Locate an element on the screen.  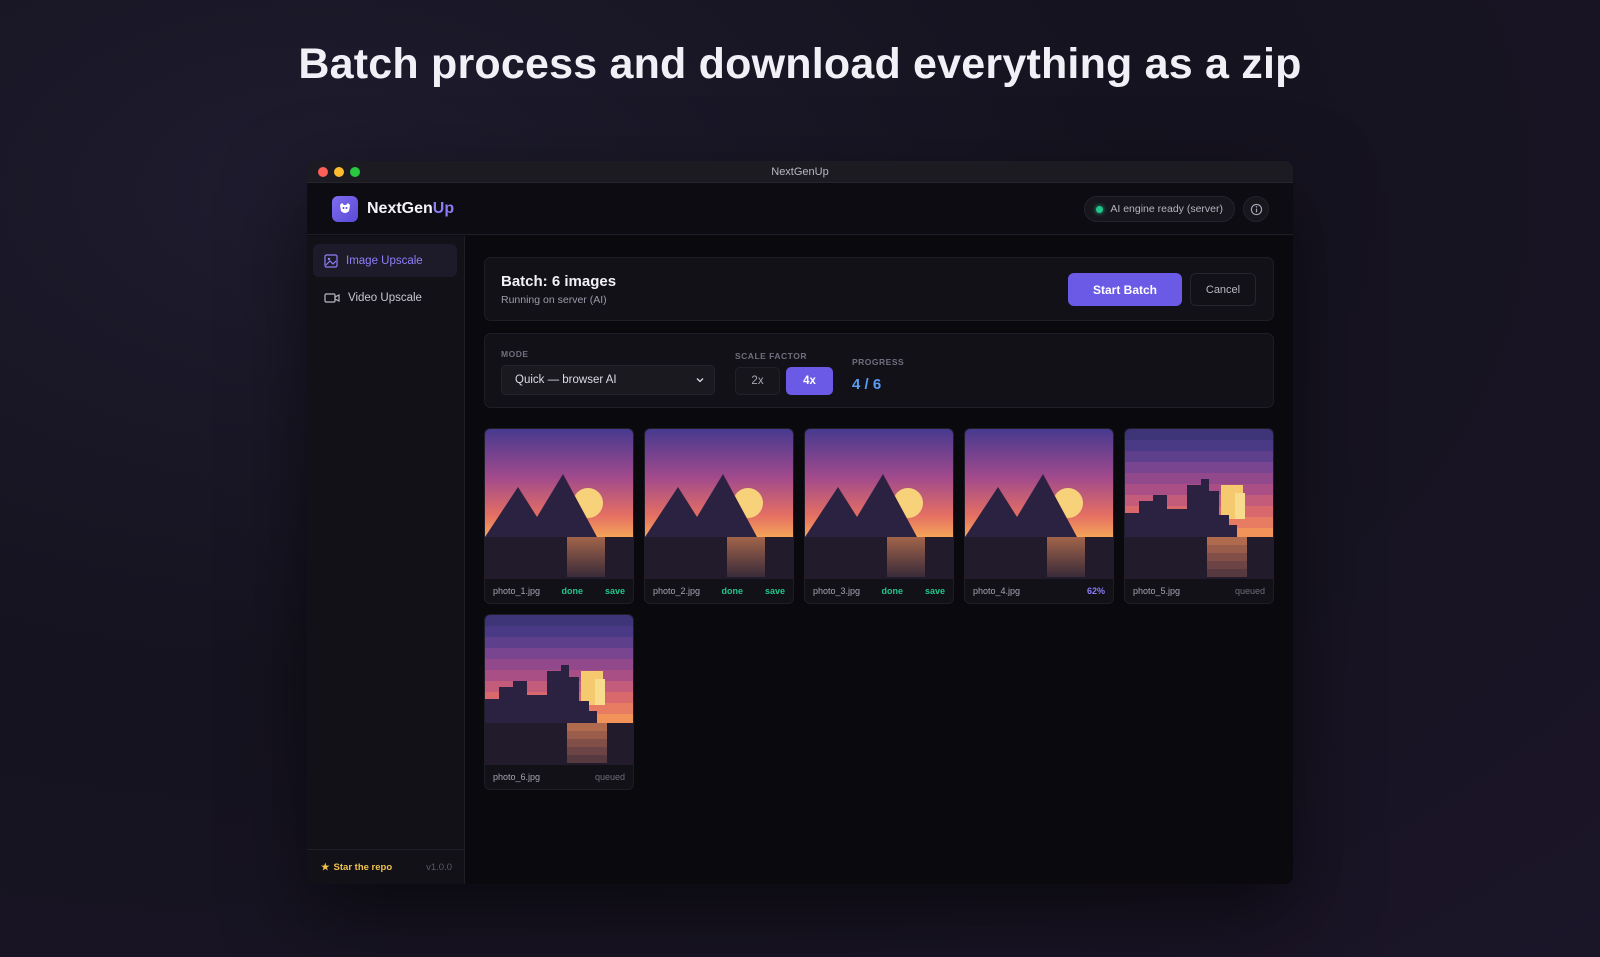
image-card-footer: photo_1.jpg done save is located at coordinates (559, 590).